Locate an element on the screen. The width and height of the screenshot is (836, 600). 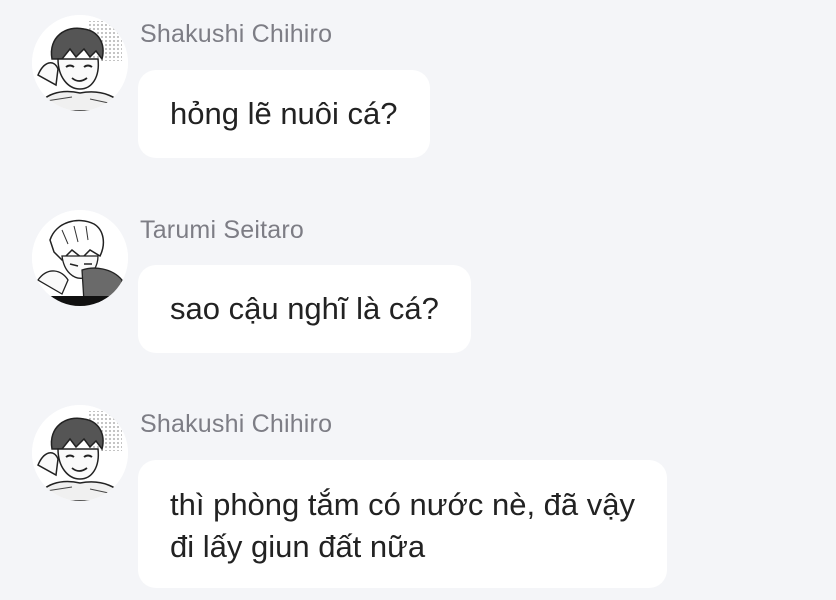
message-bubble: sao cậu nghĩ là cá? is located at coordinates (304, 309).